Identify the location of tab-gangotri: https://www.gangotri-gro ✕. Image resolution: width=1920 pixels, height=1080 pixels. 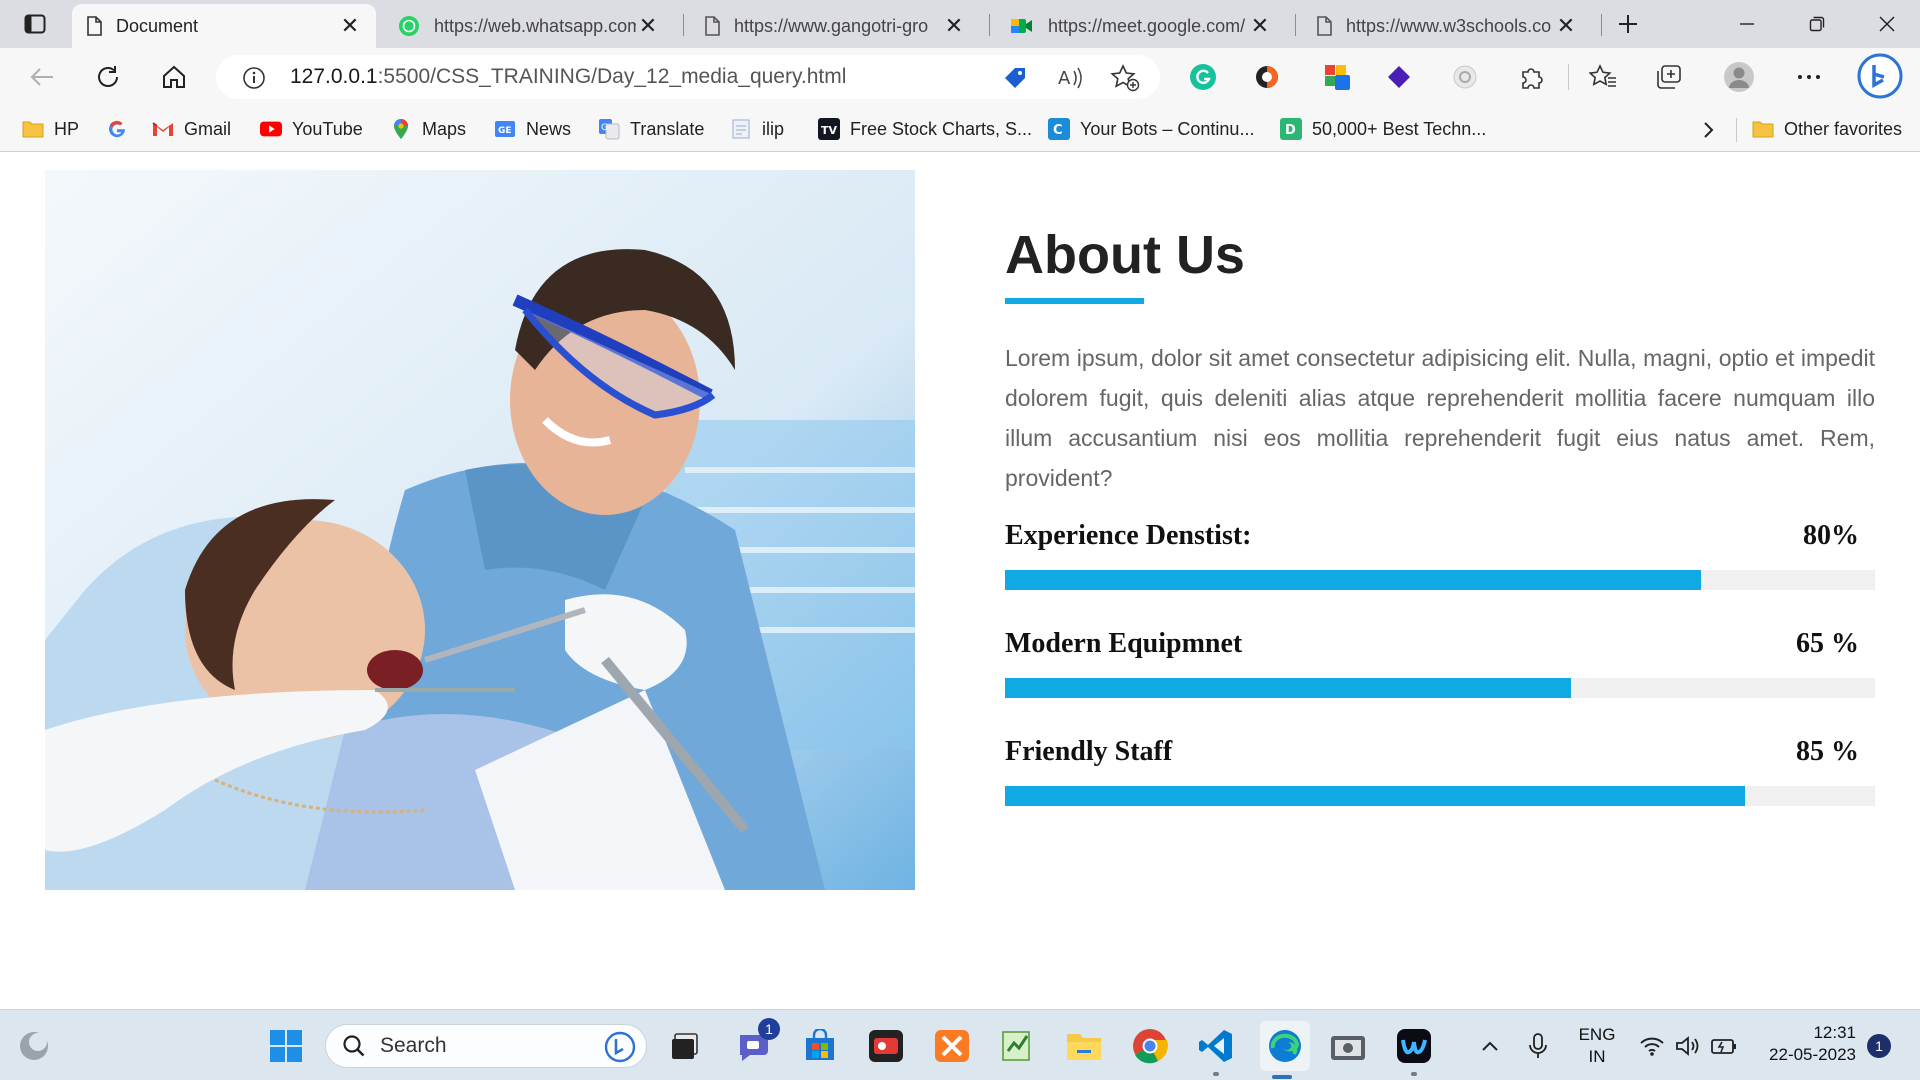
(835, 26).